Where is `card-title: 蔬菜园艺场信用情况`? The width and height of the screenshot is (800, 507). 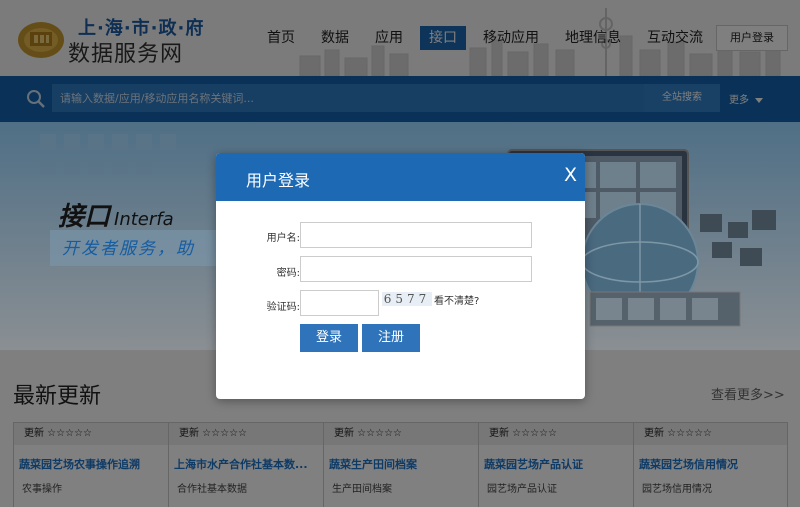 card-title: 蔬菜园艺场信用情况 is located at coordinates (712, 464).